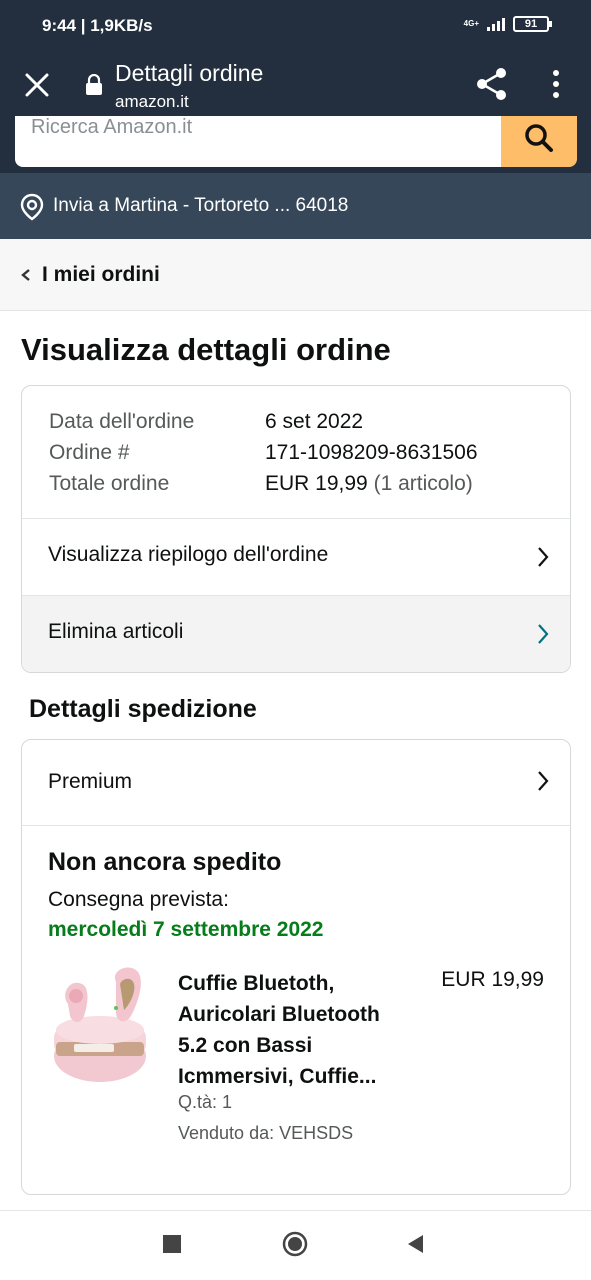 This screenshot has width=591, height=1280. Describe the element at coordinates (109, 483) in the screenshot. I see `order-total-label: Totale ordine` at that location.